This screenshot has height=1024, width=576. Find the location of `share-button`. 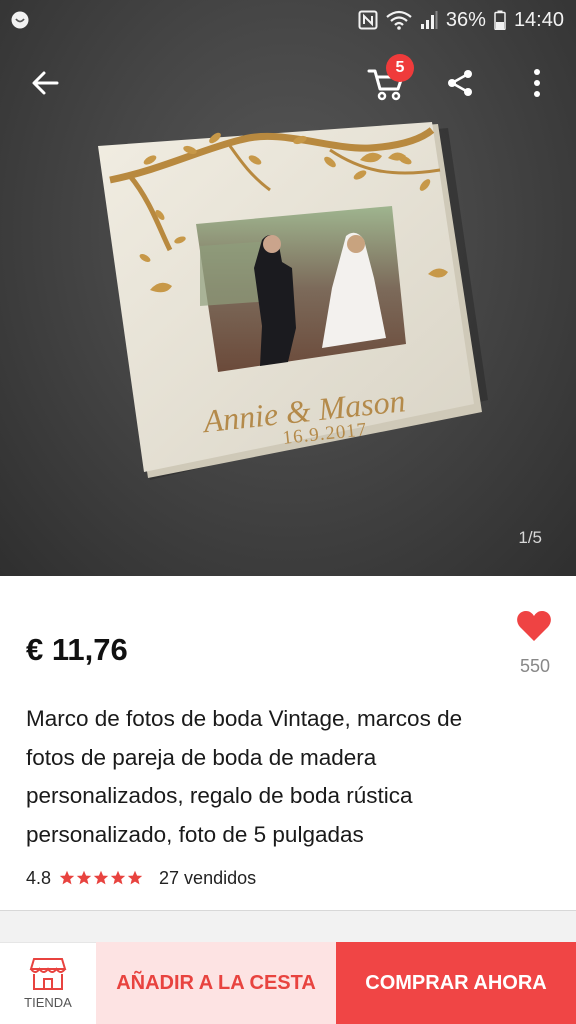

share-button is located at coordinates (460, 83).